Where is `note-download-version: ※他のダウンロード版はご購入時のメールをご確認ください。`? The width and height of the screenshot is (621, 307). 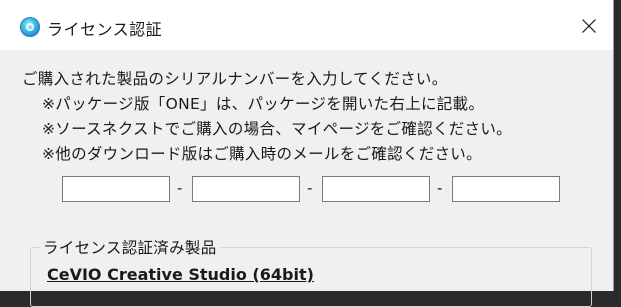
note-download-version: ※他のダウンロード版はご購入時のメールをご確認ください。 is located at coordinates (262, 154).